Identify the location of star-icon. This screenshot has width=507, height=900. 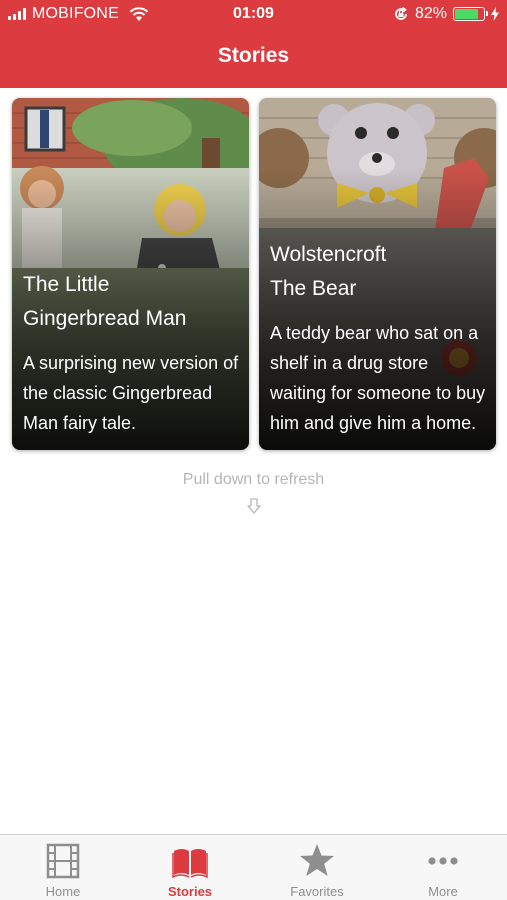
(317, 860).